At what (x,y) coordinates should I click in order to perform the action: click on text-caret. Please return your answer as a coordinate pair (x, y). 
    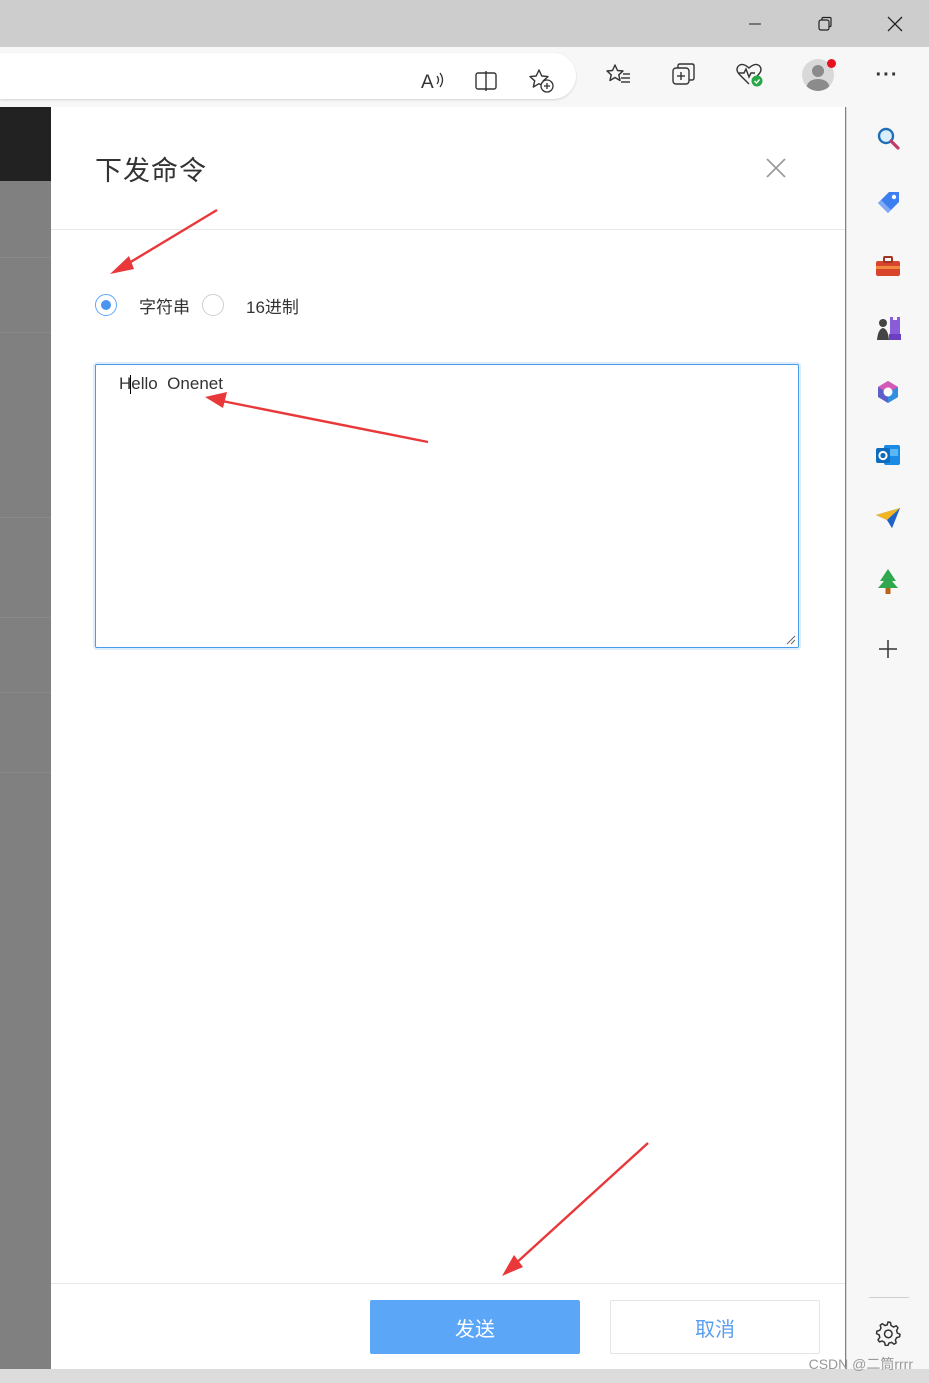
    Looking at the image, I should click on (130, 384).